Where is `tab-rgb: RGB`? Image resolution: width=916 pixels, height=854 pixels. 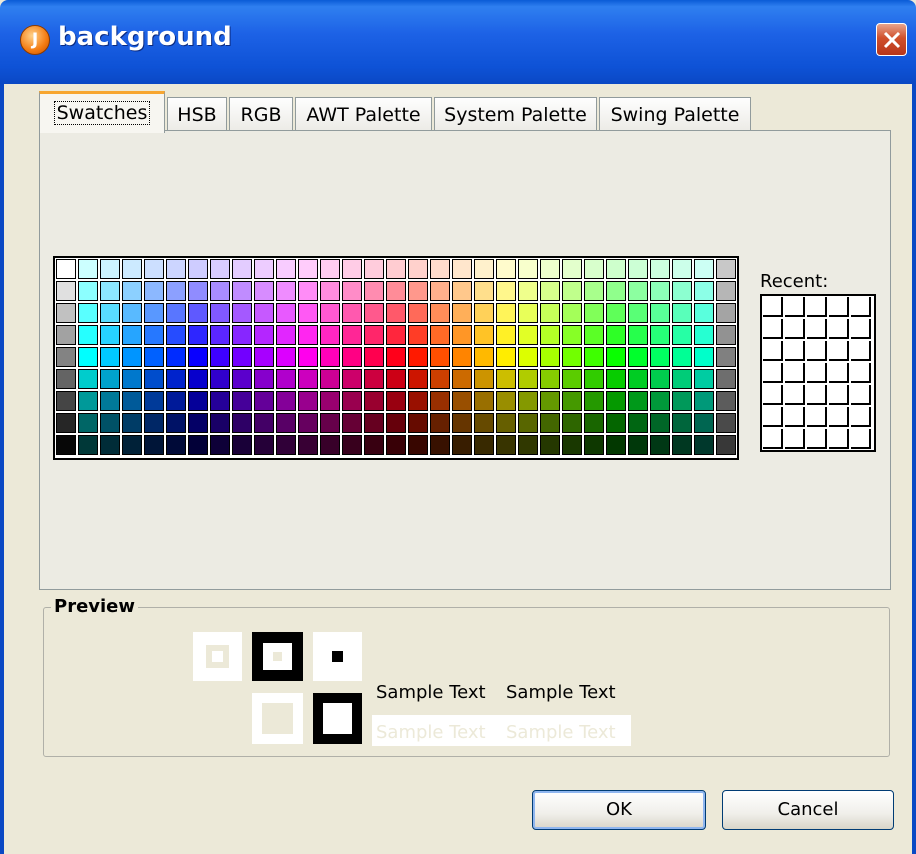 tab-rgb: RGB is located at coordinates (261, 114).